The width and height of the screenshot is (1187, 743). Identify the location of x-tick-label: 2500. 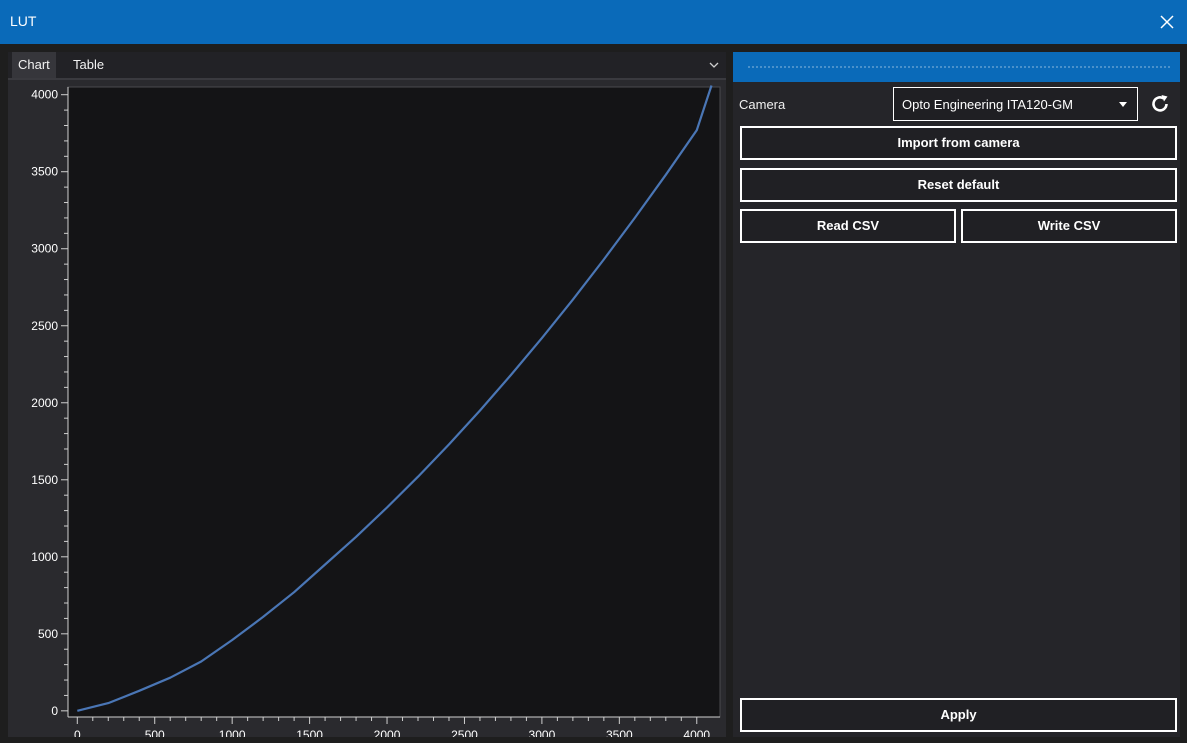
(464, 732).